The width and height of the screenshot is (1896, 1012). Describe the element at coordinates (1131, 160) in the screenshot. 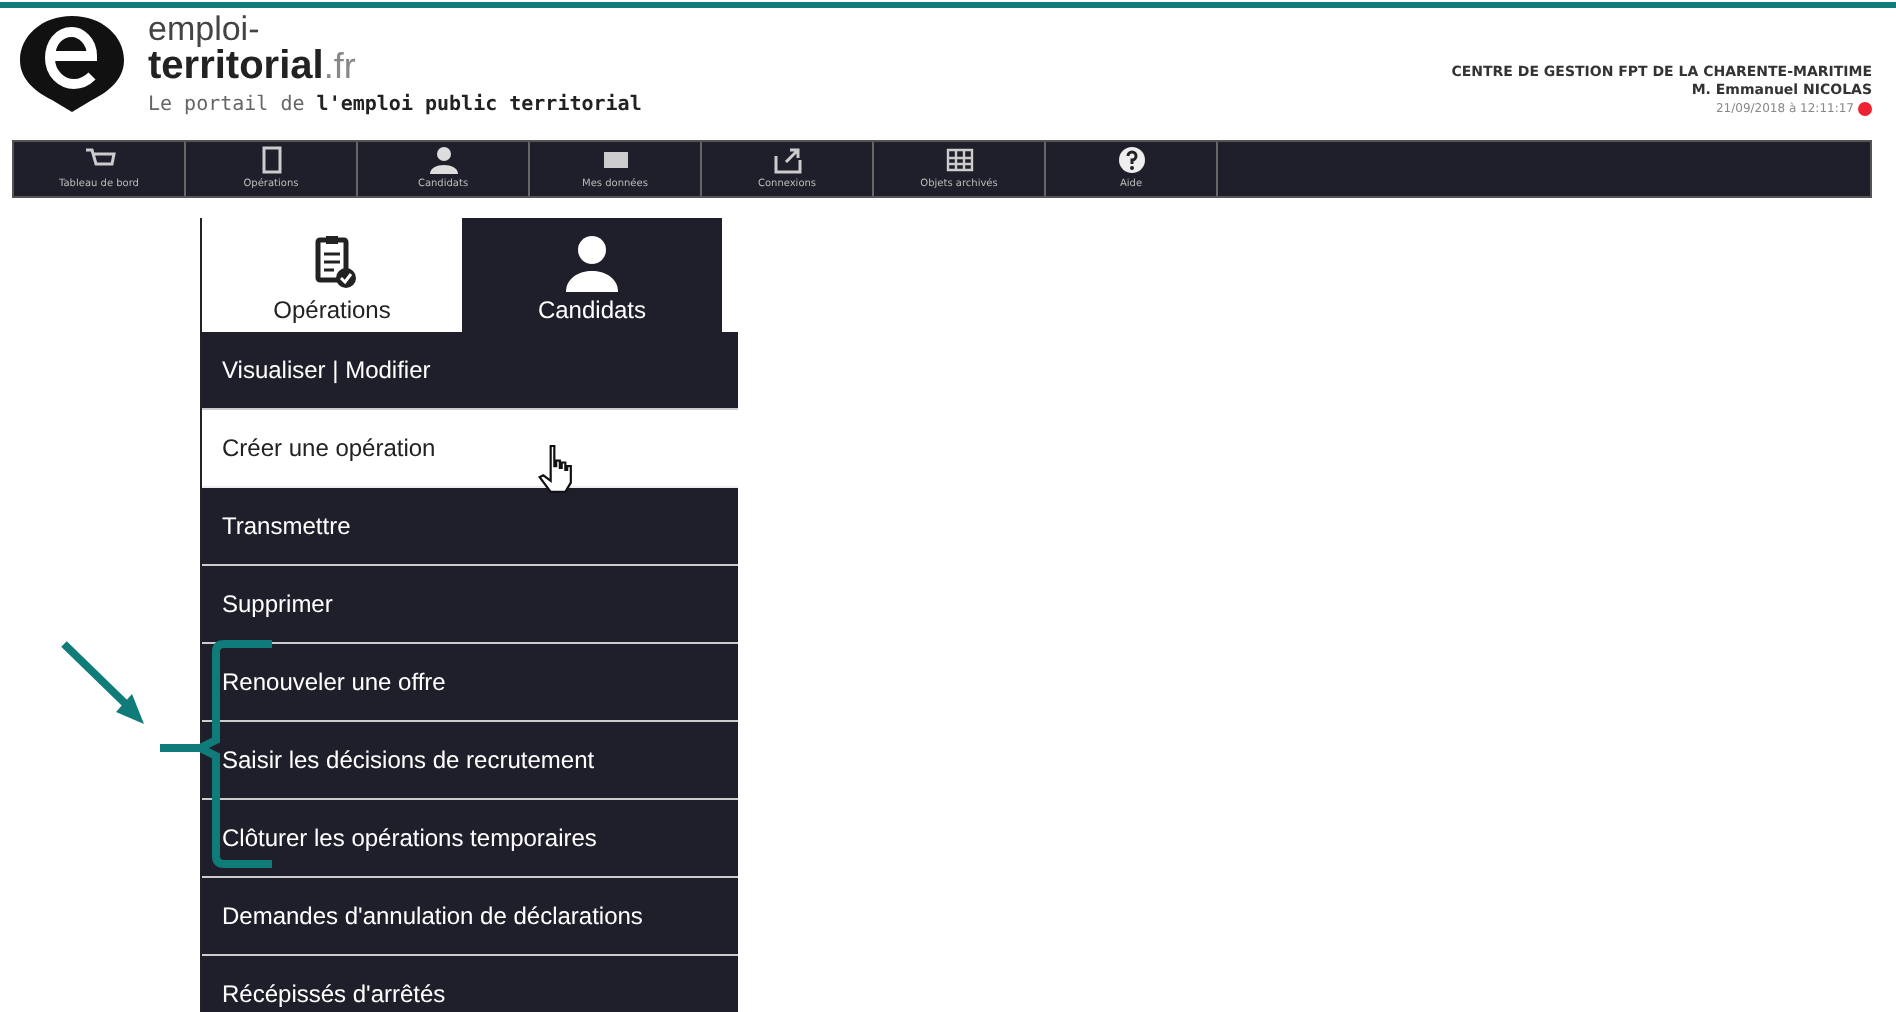

I see `help-icon` at that location.